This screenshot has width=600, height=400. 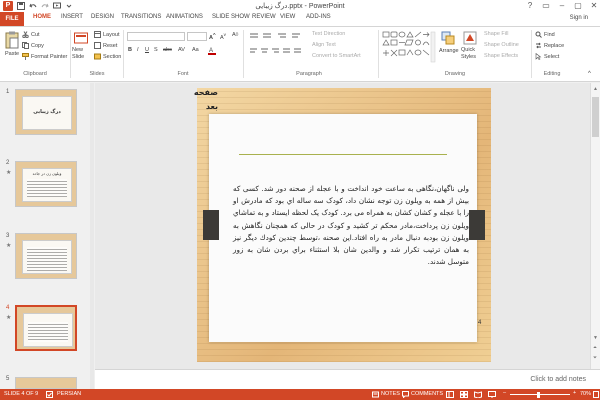 What do you see at coordinates (318, 17) in the screenshot?
I see `tab-add-ins: ADD-INS` at bounding box center [318, 17].